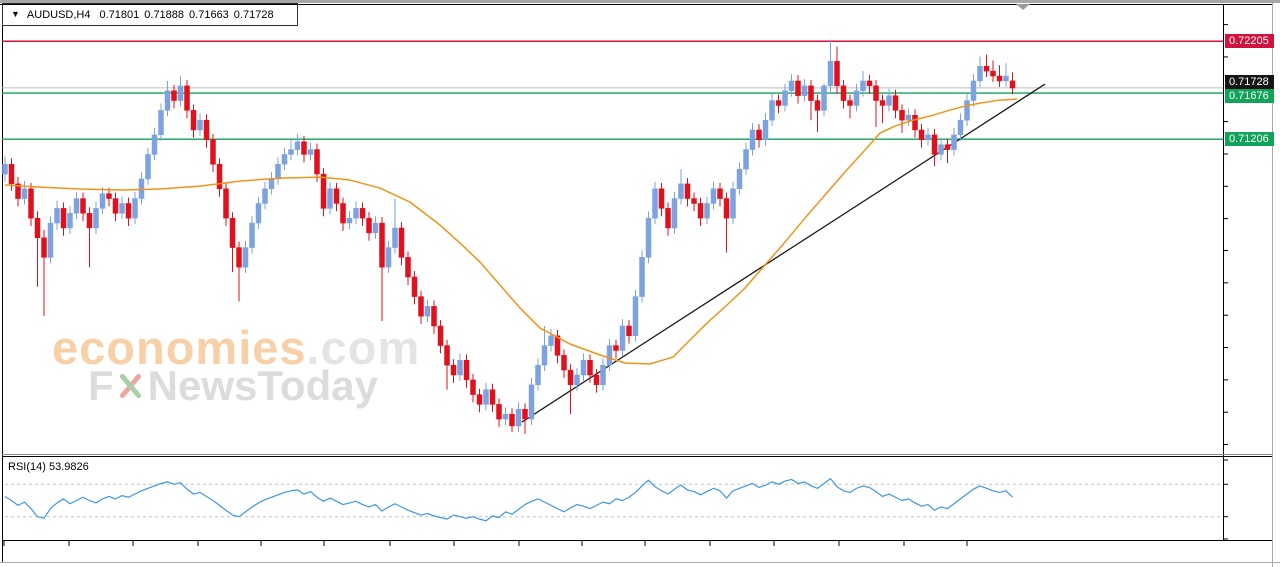 The width and height of the screenshot is (1280, 567). I want to click on ohlc-low: 0.71663, so click(209, 14).